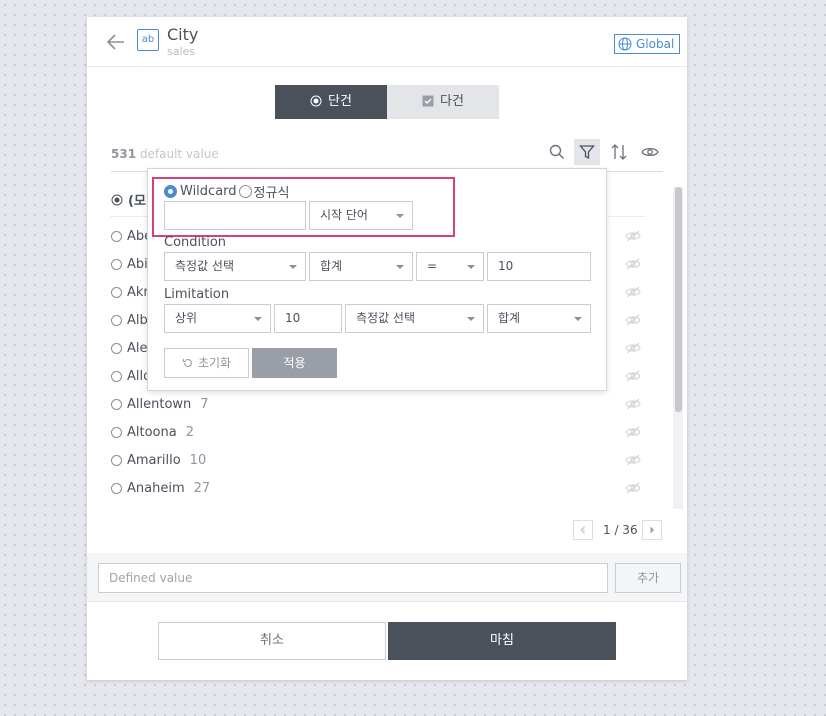 The height and width of the screenshot is (716, 826). Describe the element at coordinates (452, 101) in the screenshot. I see `tab-multi-label: 다건` at that location.